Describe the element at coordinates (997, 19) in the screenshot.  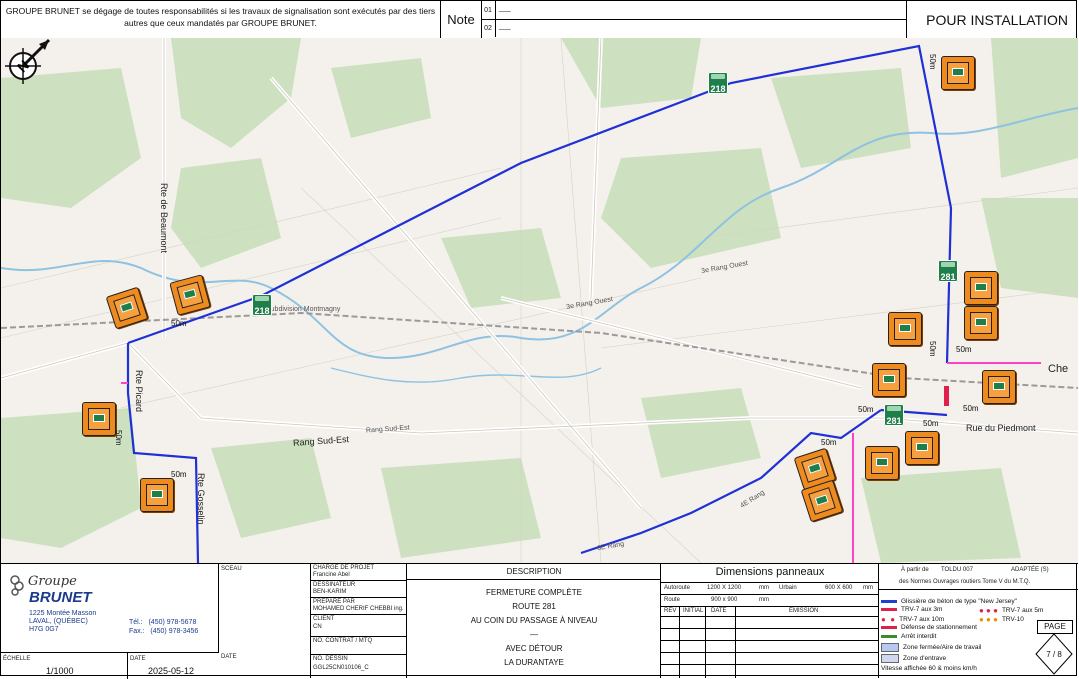
I see `status-label: POUR INSTALLATION` at that location.